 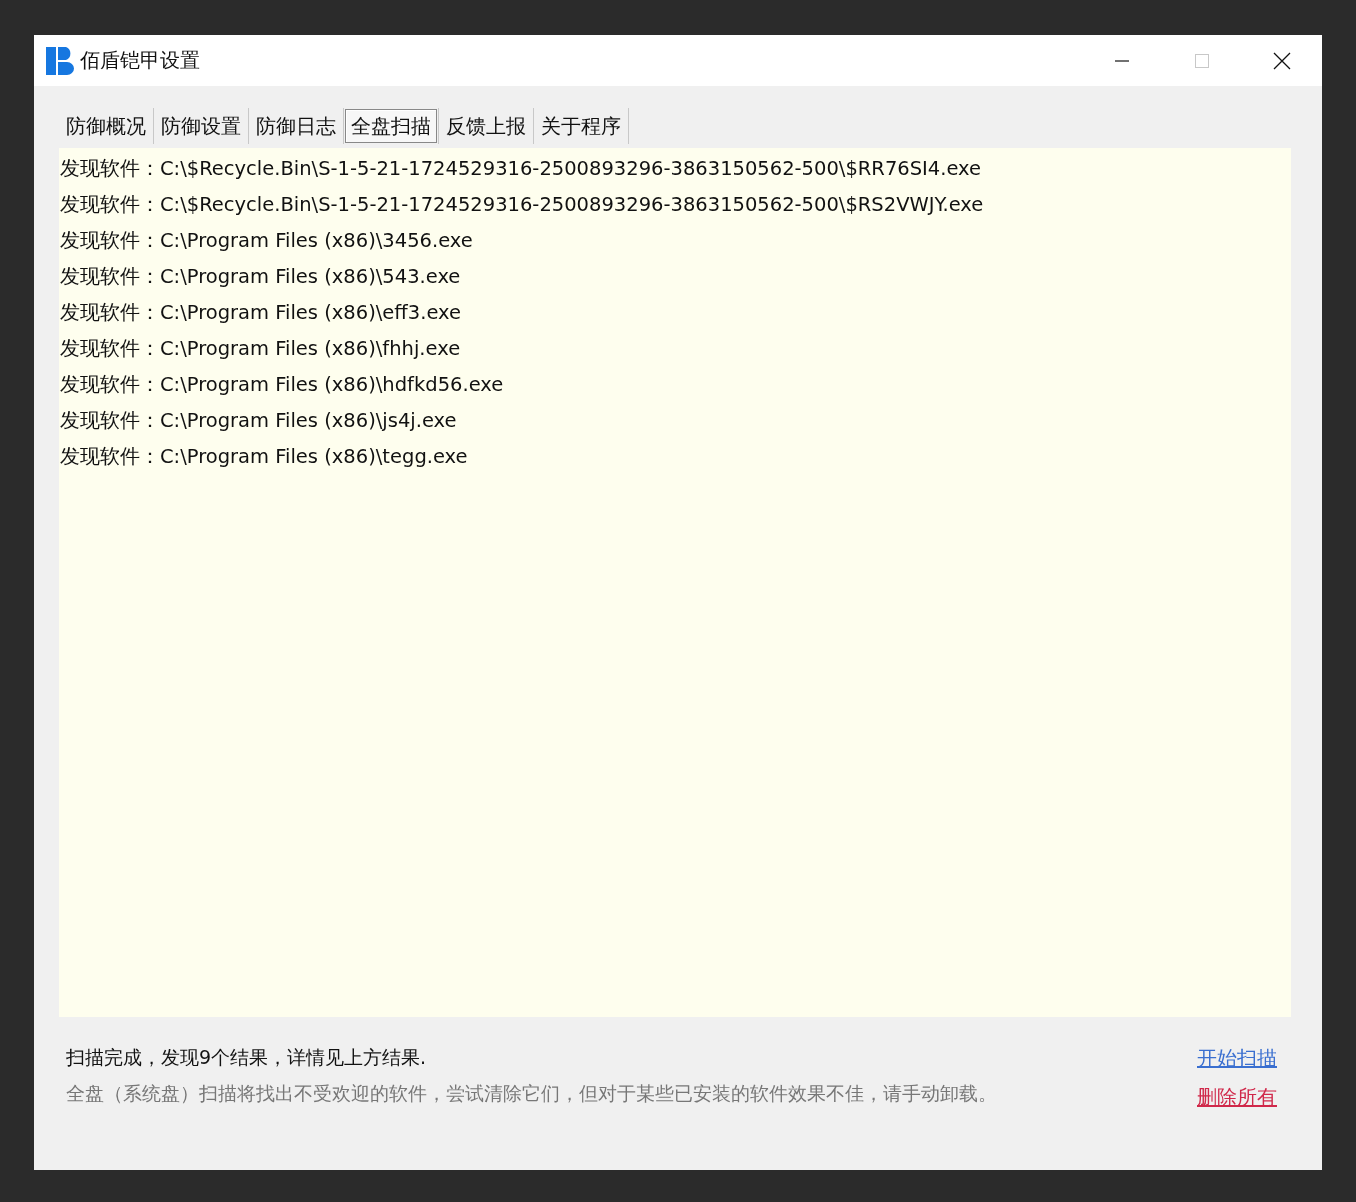 What do you see at coordinates (1237, 1097) in the screenshot?
I see `action-link: 删除所有` at bounding box center [1237, 1097].